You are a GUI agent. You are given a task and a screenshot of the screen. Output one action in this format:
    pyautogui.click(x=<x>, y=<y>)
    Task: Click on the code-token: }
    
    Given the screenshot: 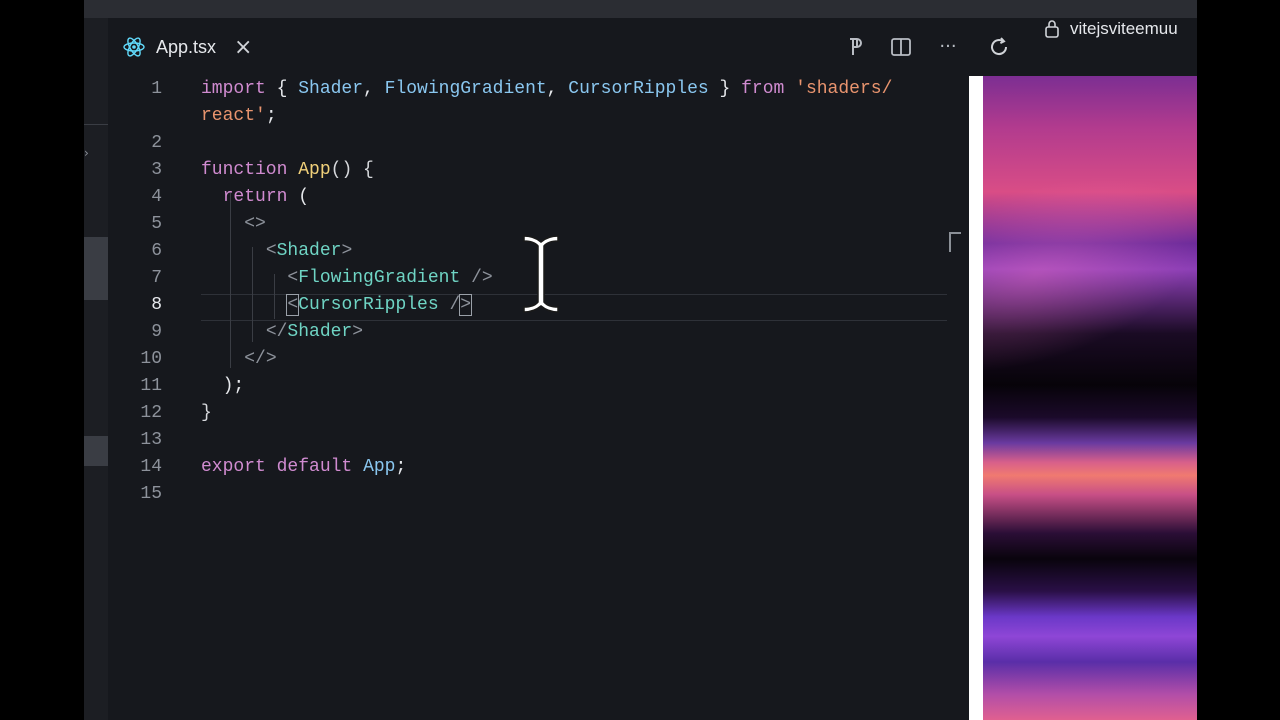 What is the action you would take?
    pyautogui.click(x=725, y=89)
    